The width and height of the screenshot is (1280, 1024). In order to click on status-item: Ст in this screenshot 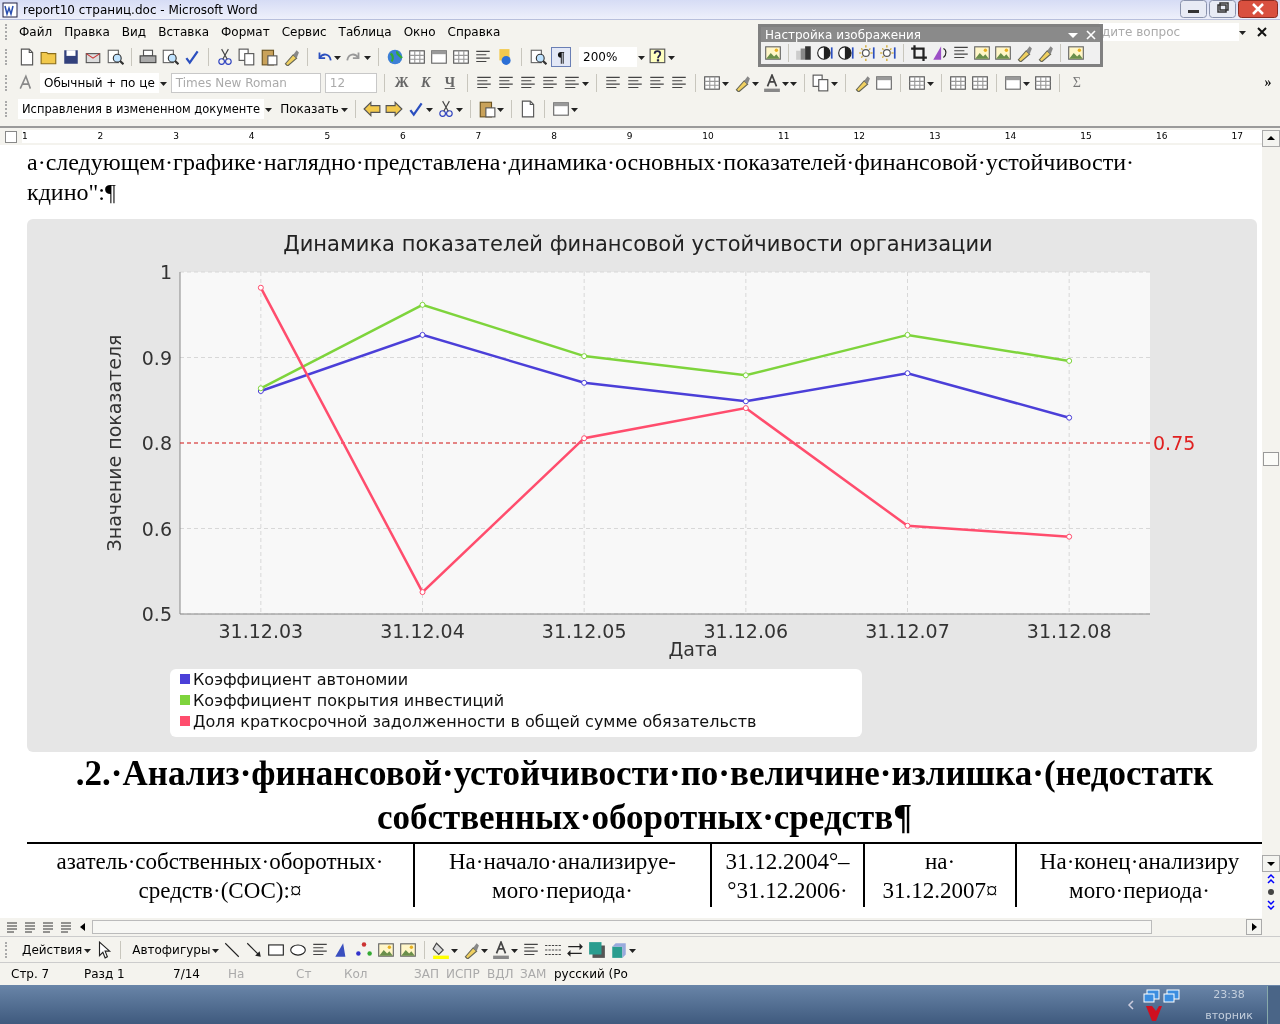, I will do `click(304, 974)`.